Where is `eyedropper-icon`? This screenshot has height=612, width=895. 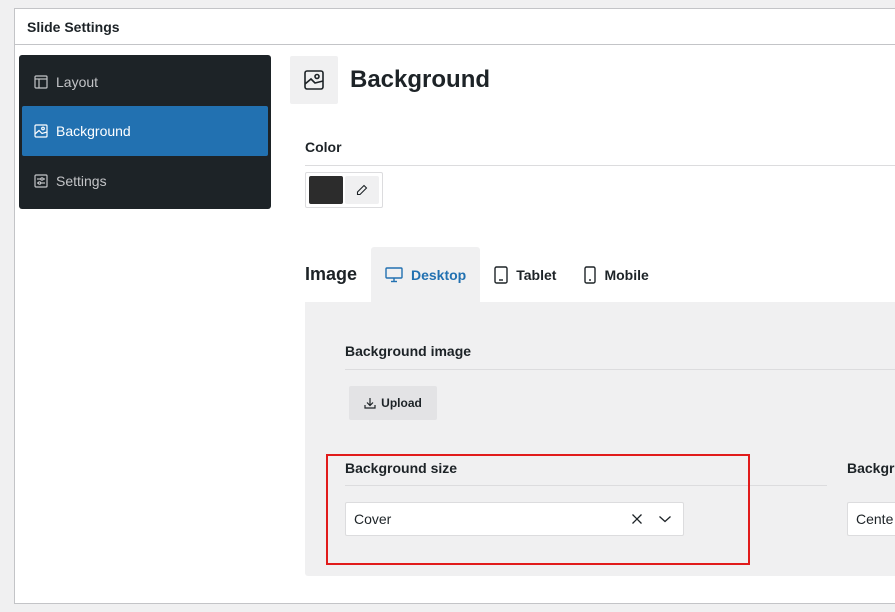 eyedropper-icon is located at coordinates (362, 190).